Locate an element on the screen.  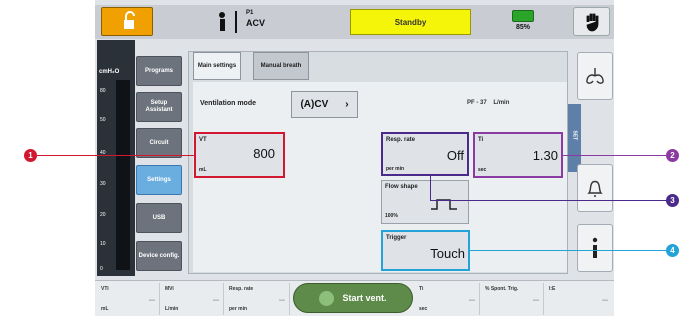
mvi-unit: L/min is located at coordinates (172, 309).